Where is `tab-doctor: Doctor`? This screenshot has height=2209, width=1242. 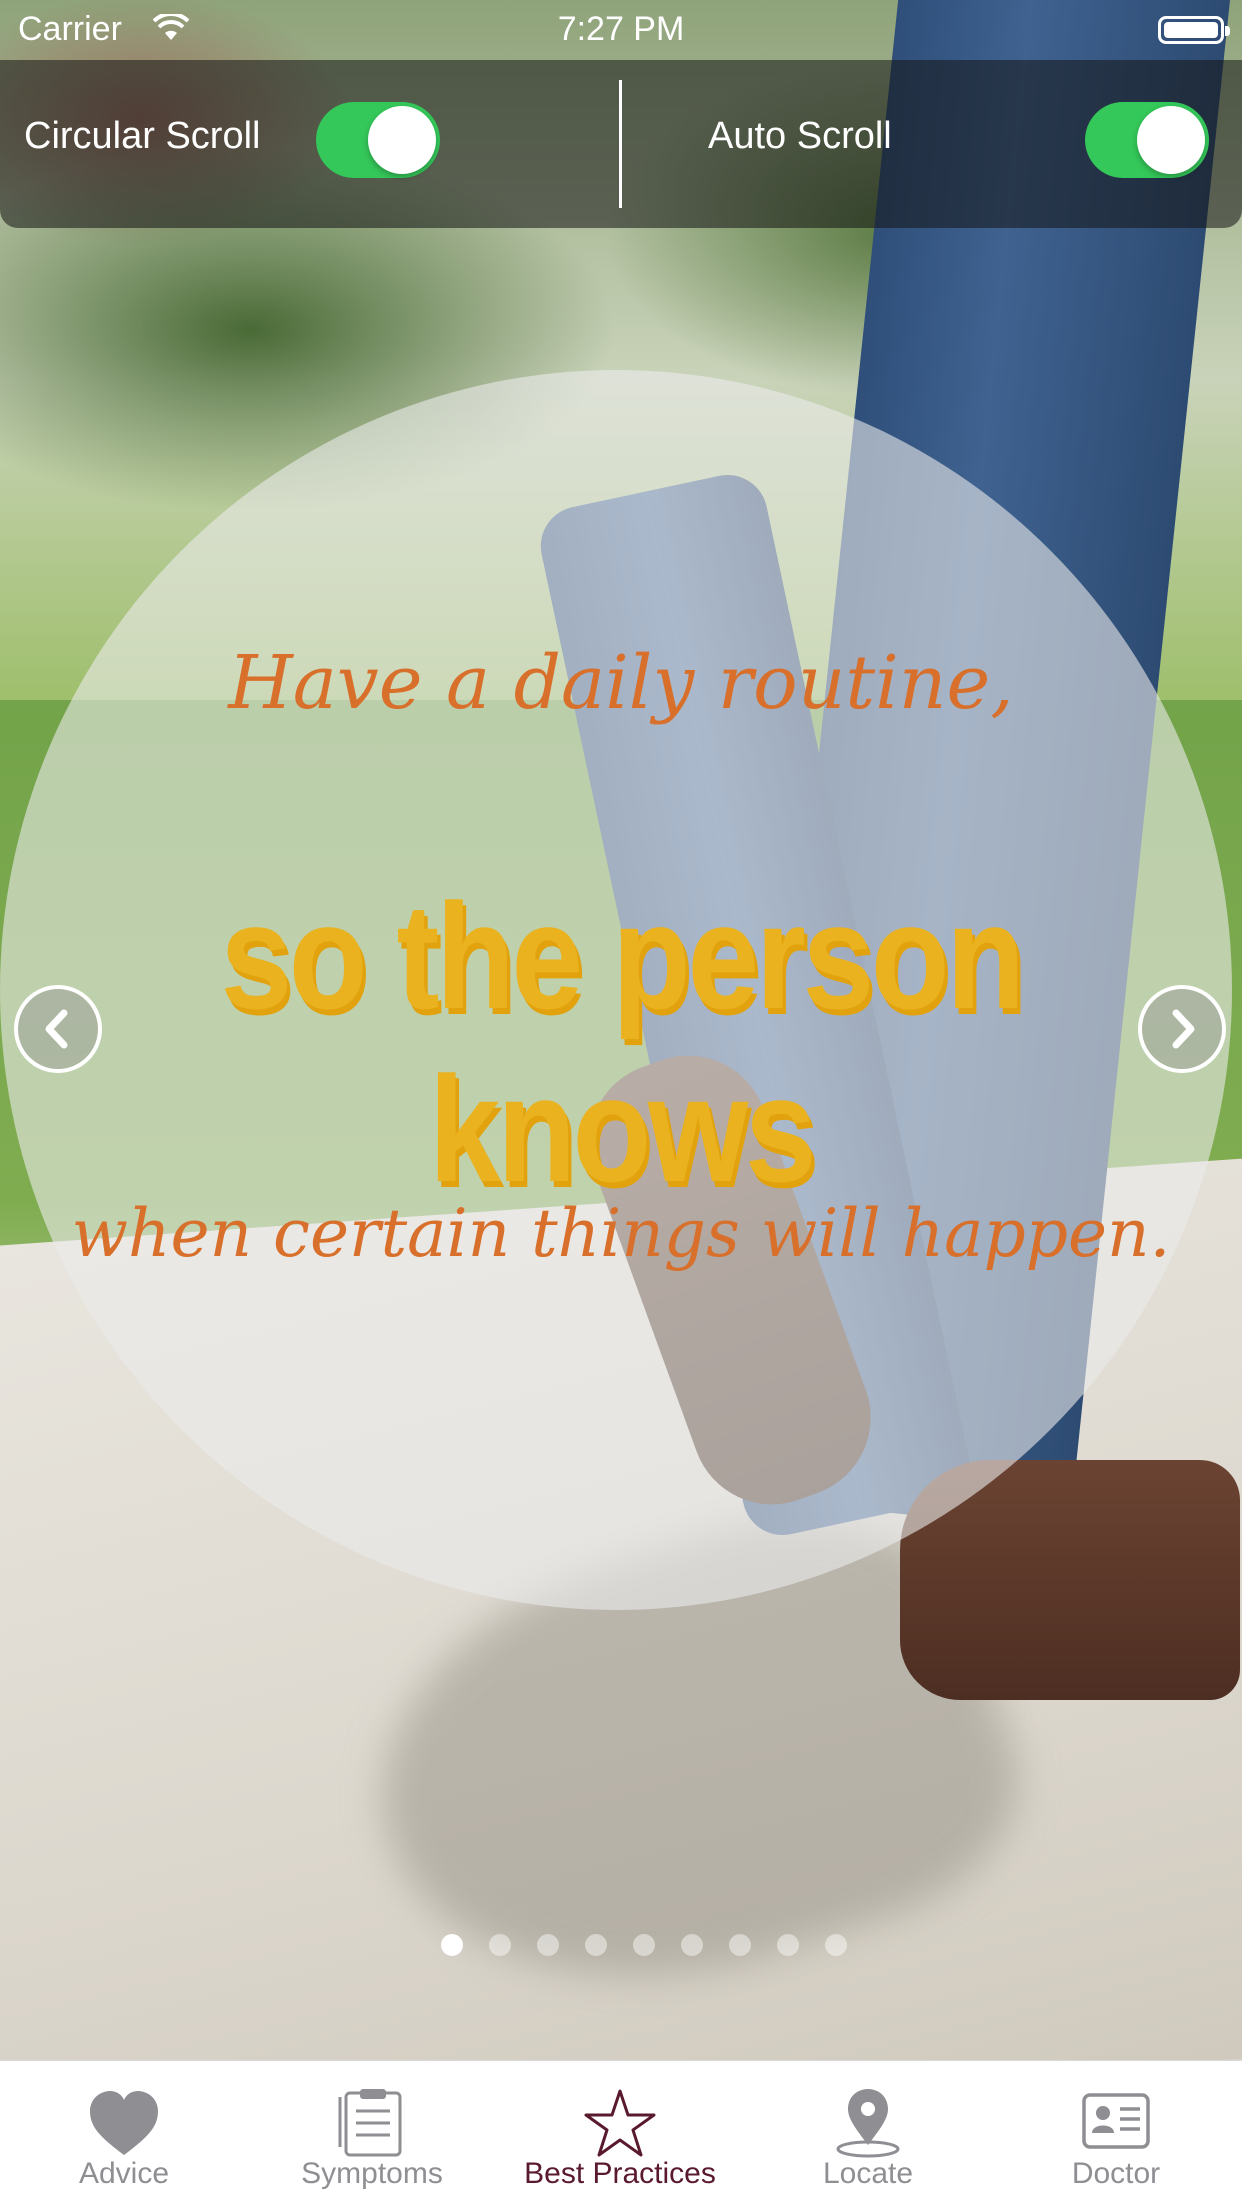 tab-doctor: Doctor is located at coordinates (1116, 2135).